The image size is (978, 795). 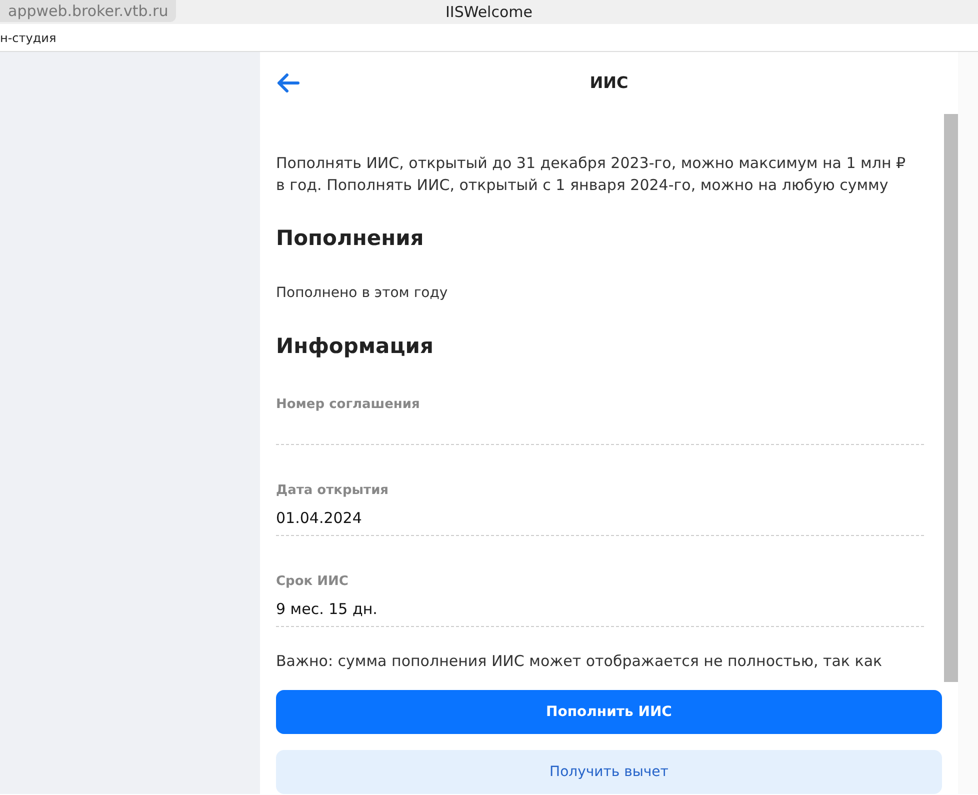 I want to click on field-label: Номер соглашения, so click(x=348, y=405).